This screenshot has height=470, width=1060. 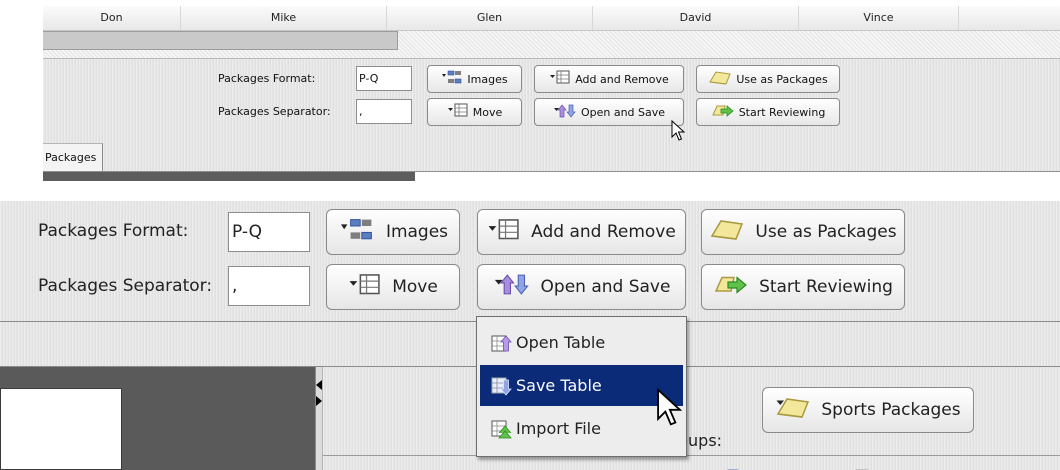 I want to click on menu-item-label: Save Table, so click(x=559, y=385).